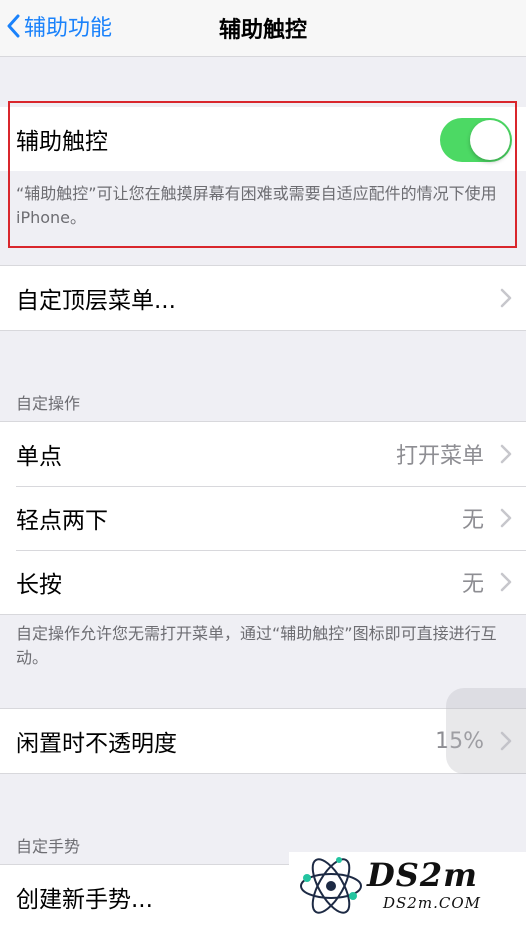 The height and width of the screenshot is (929, 526). What do you see at coordinates (263, 454) in the screenshot?
I see `single-tap-row: 单点 打开菜单` at bounding box center [263, 454].